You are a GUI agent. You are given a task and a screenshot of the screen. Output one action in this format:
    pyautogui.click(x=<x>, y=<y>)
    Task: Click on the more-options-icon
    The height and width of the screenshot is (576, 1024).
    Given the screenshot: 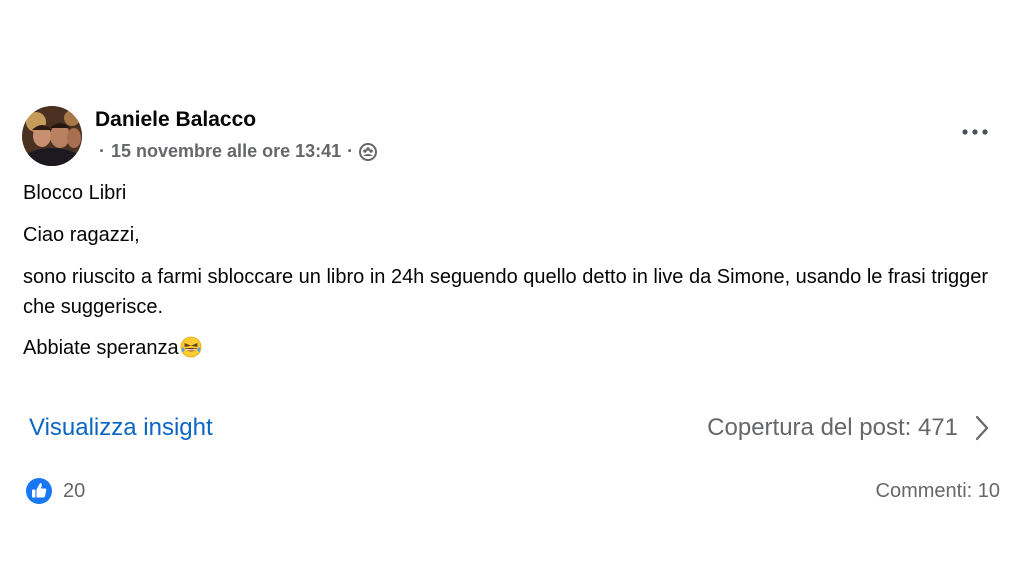 What is the action you would take?
    pyautogui.click(x=975, y=132)
    